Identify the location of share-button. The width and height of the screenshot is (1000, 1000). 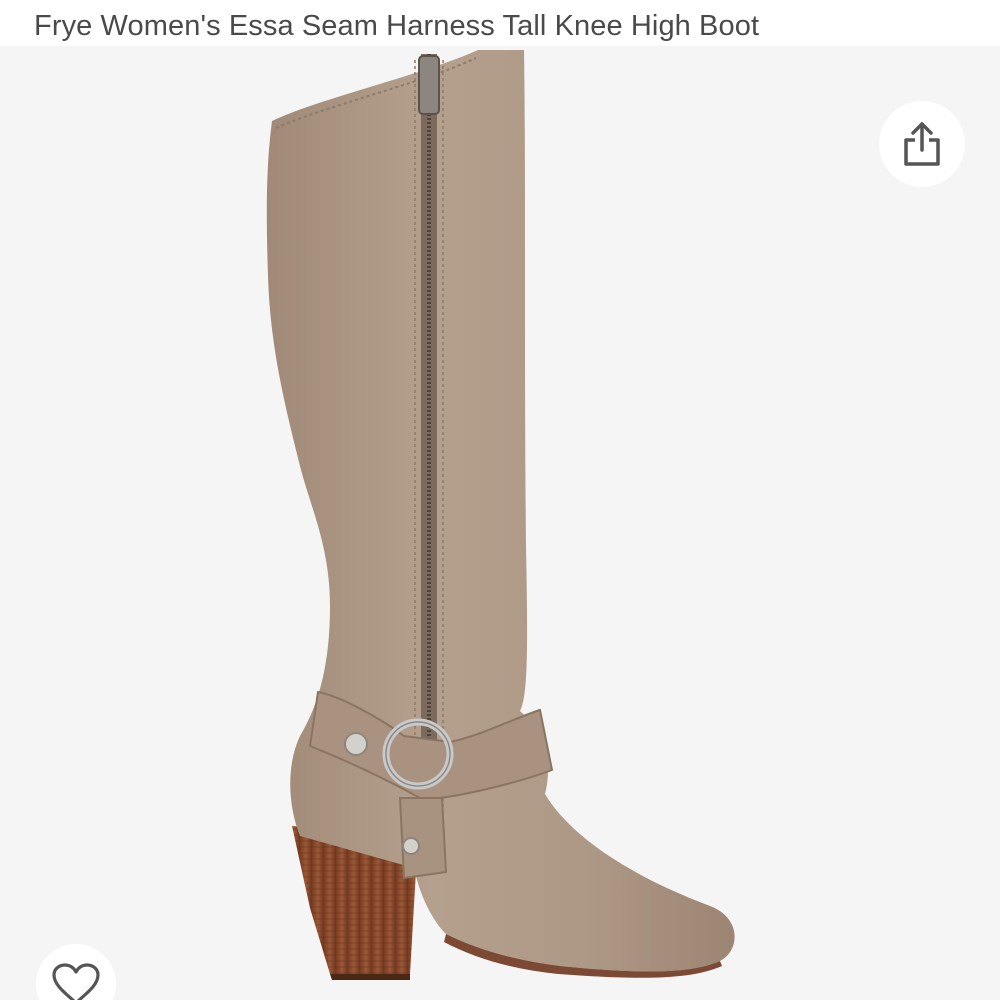
(922, 144).